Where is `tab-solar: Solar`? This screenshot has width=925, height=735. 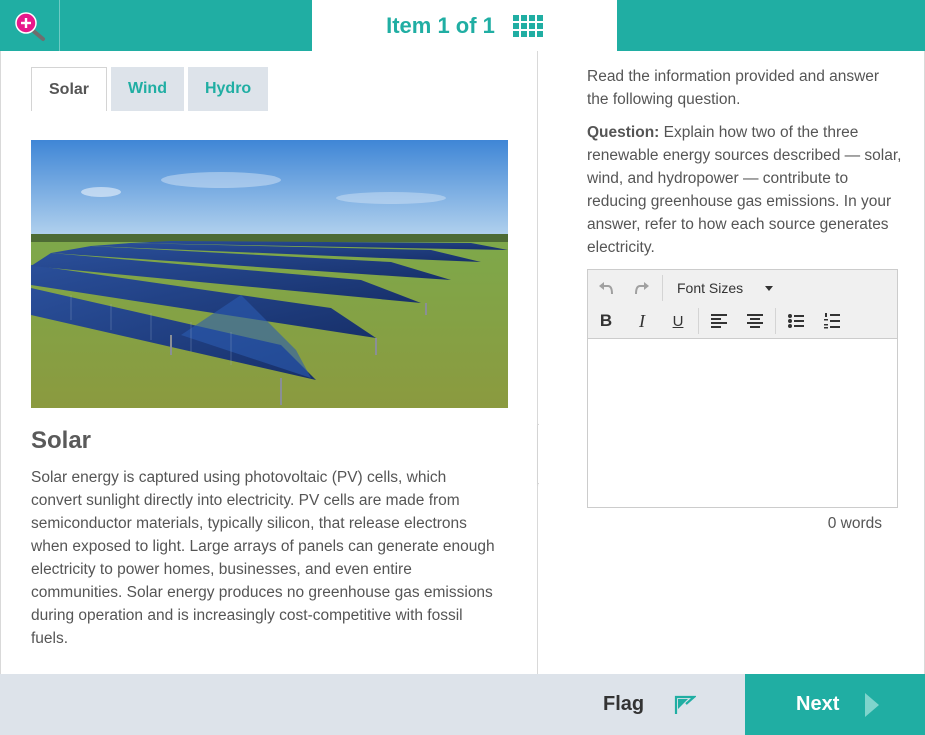
tab-solar: Solar is located at coordinates (69, 89).